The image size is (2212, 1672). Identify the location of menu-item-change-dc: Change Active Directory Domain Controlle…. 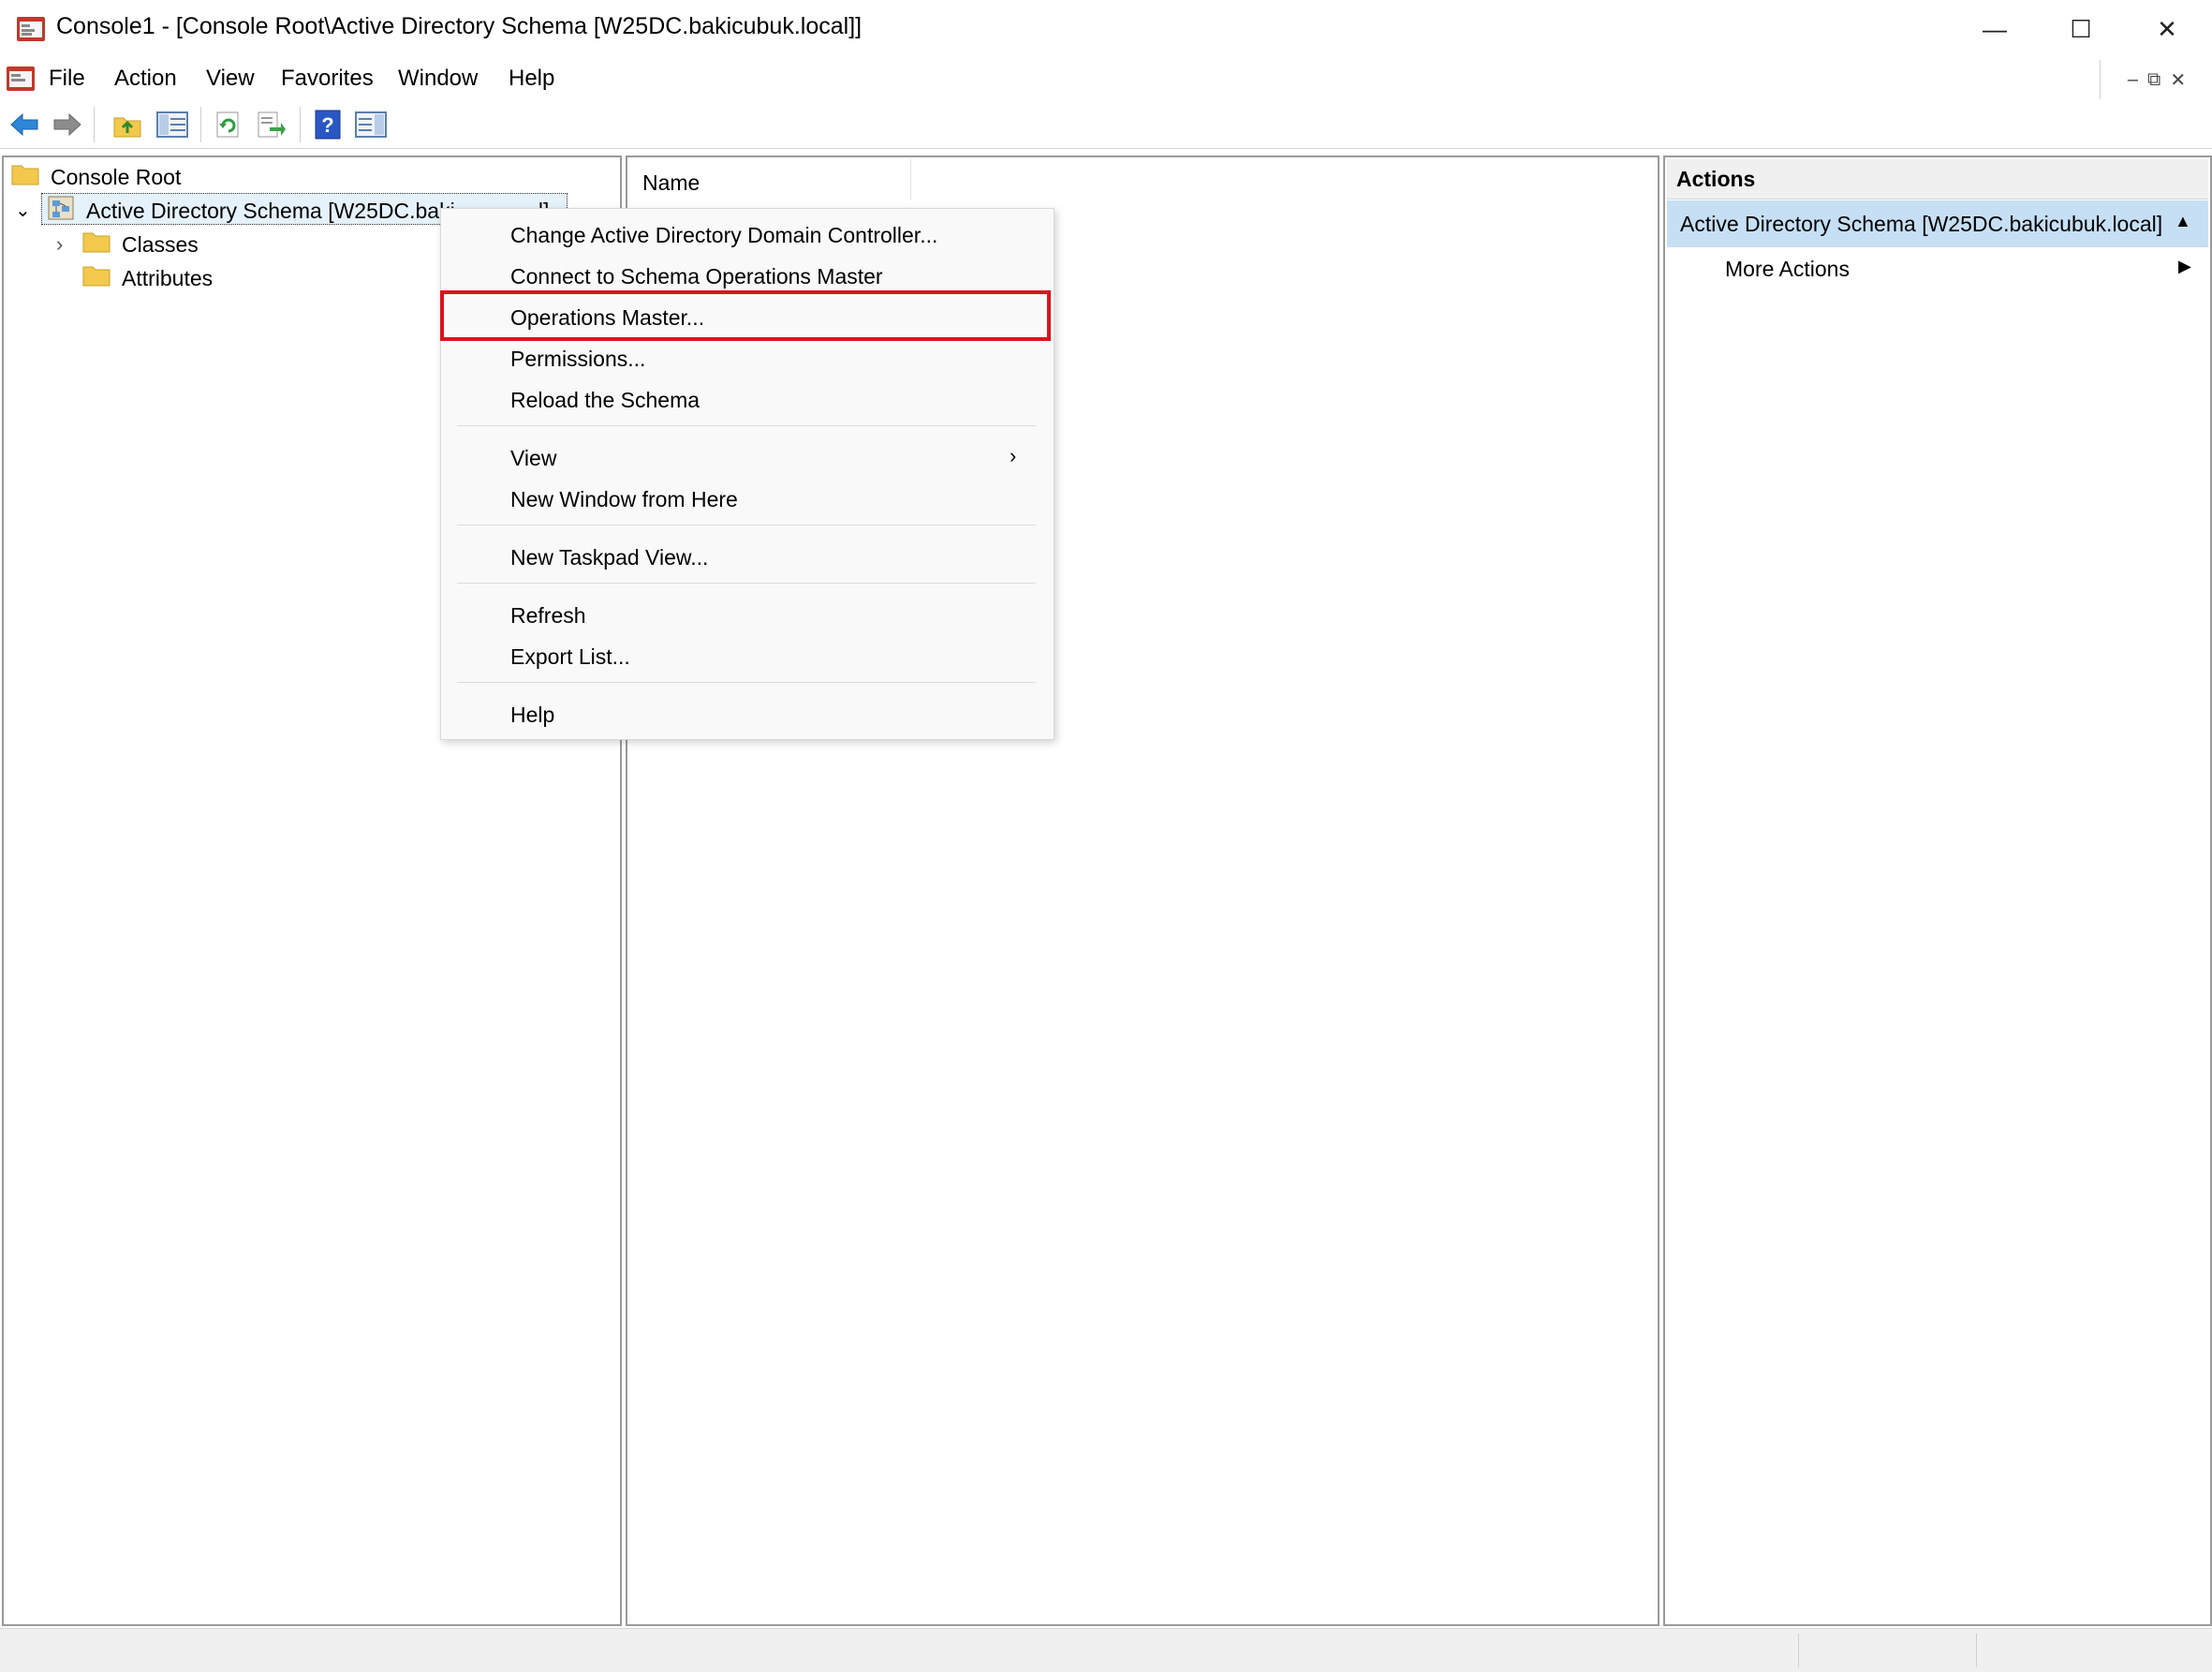
(724, 235).